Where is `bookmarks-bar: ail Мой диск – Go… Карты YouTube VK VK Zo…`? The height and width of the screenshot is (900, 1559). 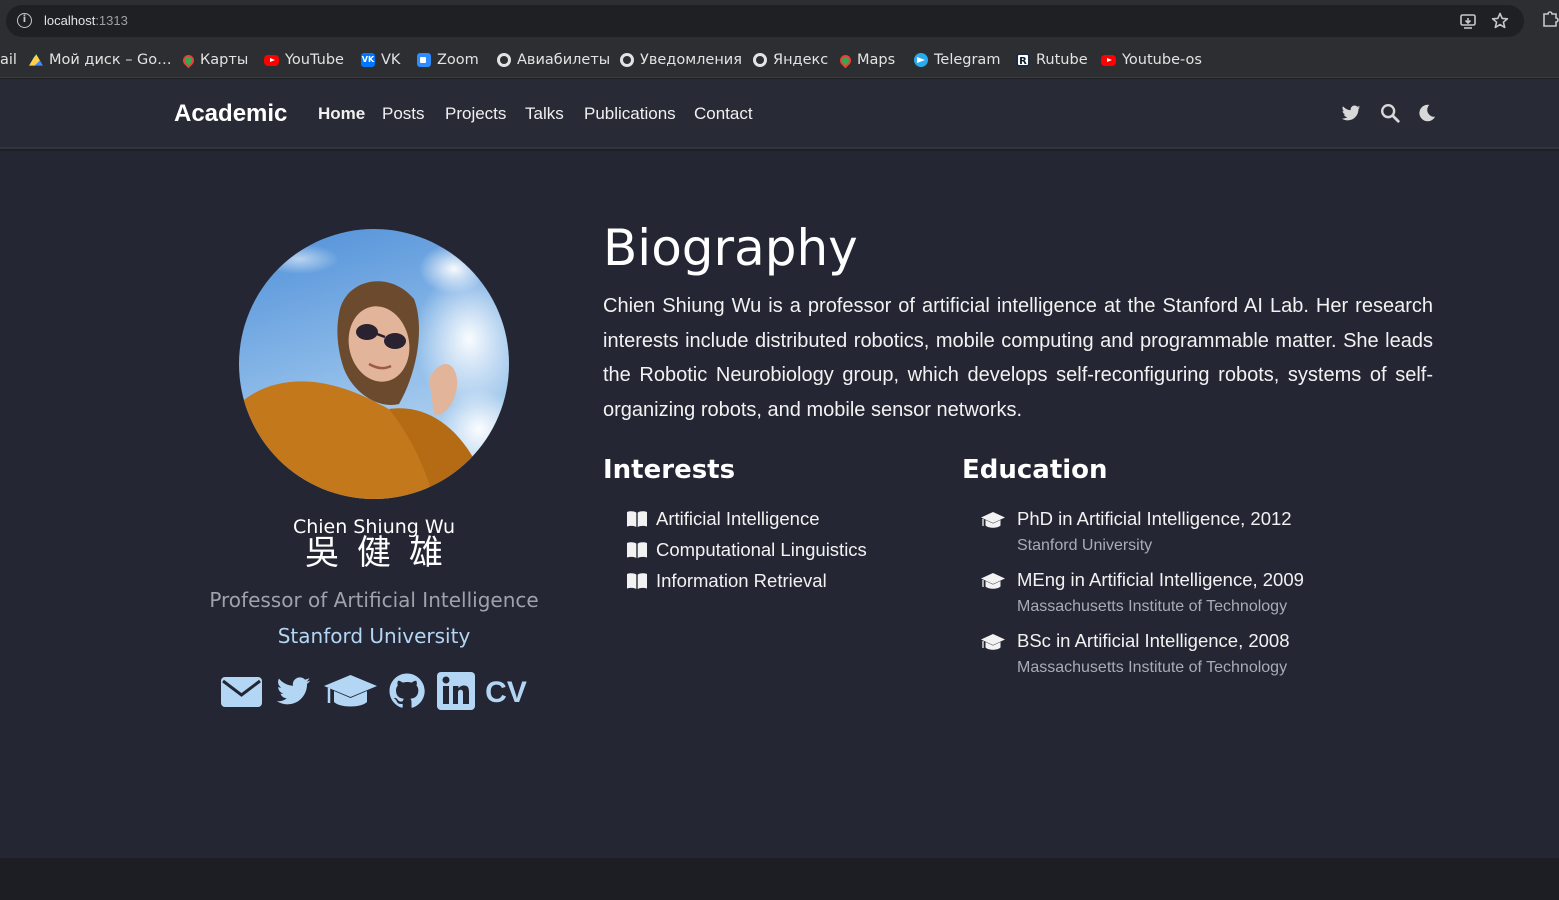 bookmarks-bar: ail Мой диск – Go… Карты YouTube VK VK Zo… is located at coordinates (779, 60).